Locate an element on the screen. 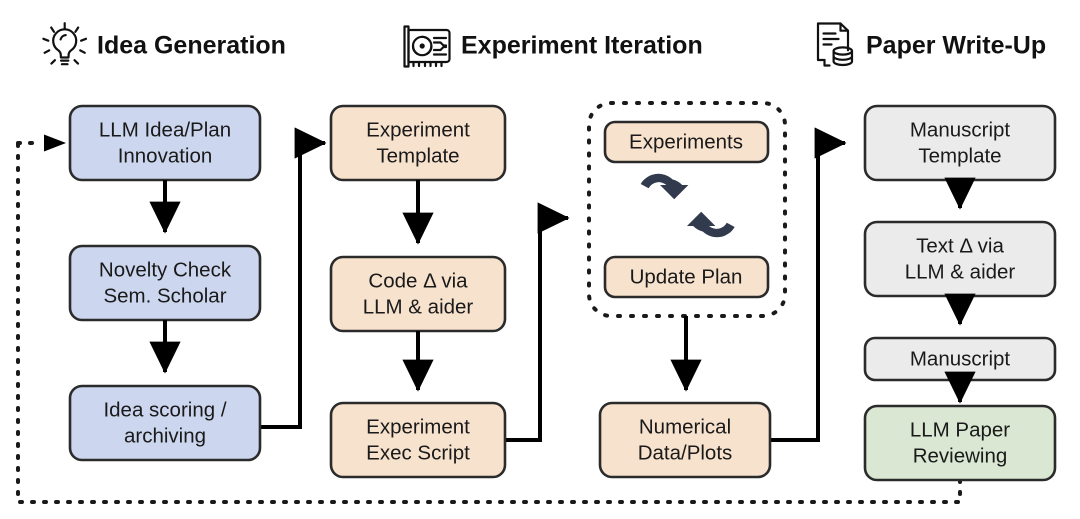 The height and width of the screenshot is (519, 1080). node-manuscript: Manuscript is located at coordinates (960, 359).